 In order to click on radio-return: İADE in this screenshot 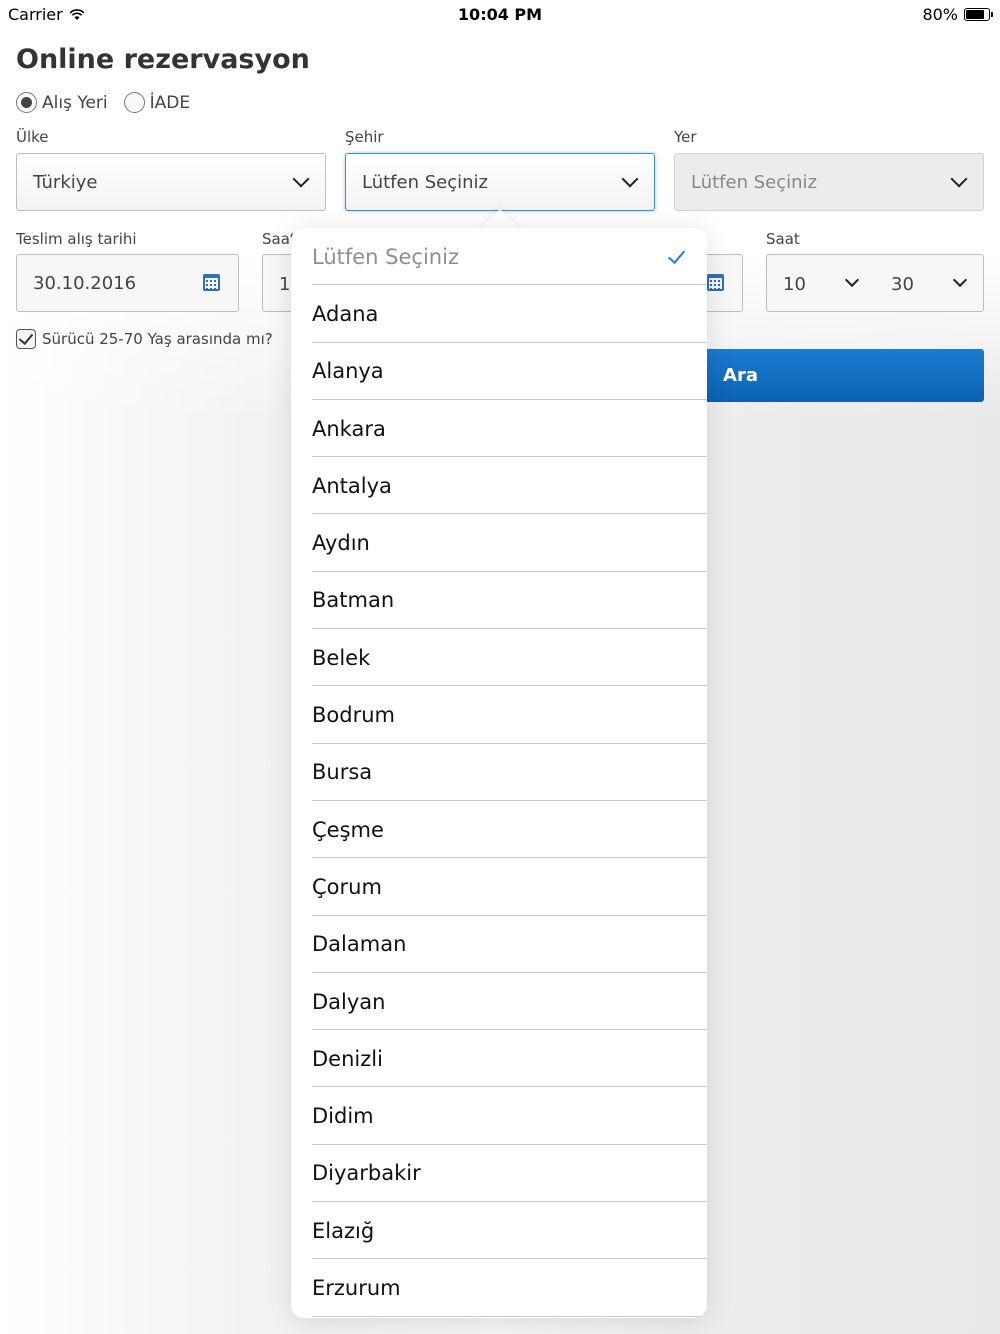, I will do `click(157, 102)`.